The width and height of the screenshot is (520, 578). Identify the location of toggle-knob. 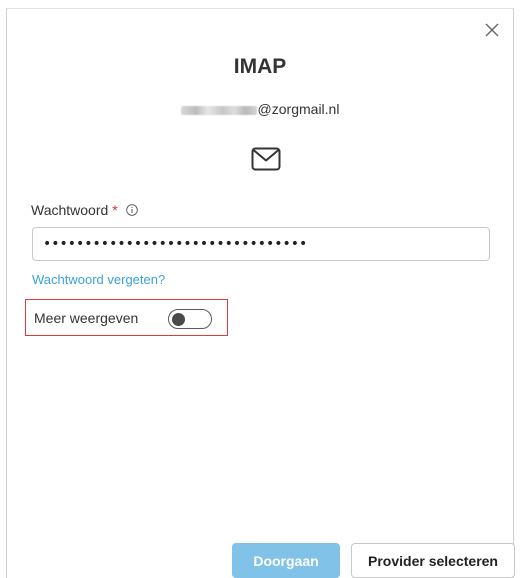
(178, 319).